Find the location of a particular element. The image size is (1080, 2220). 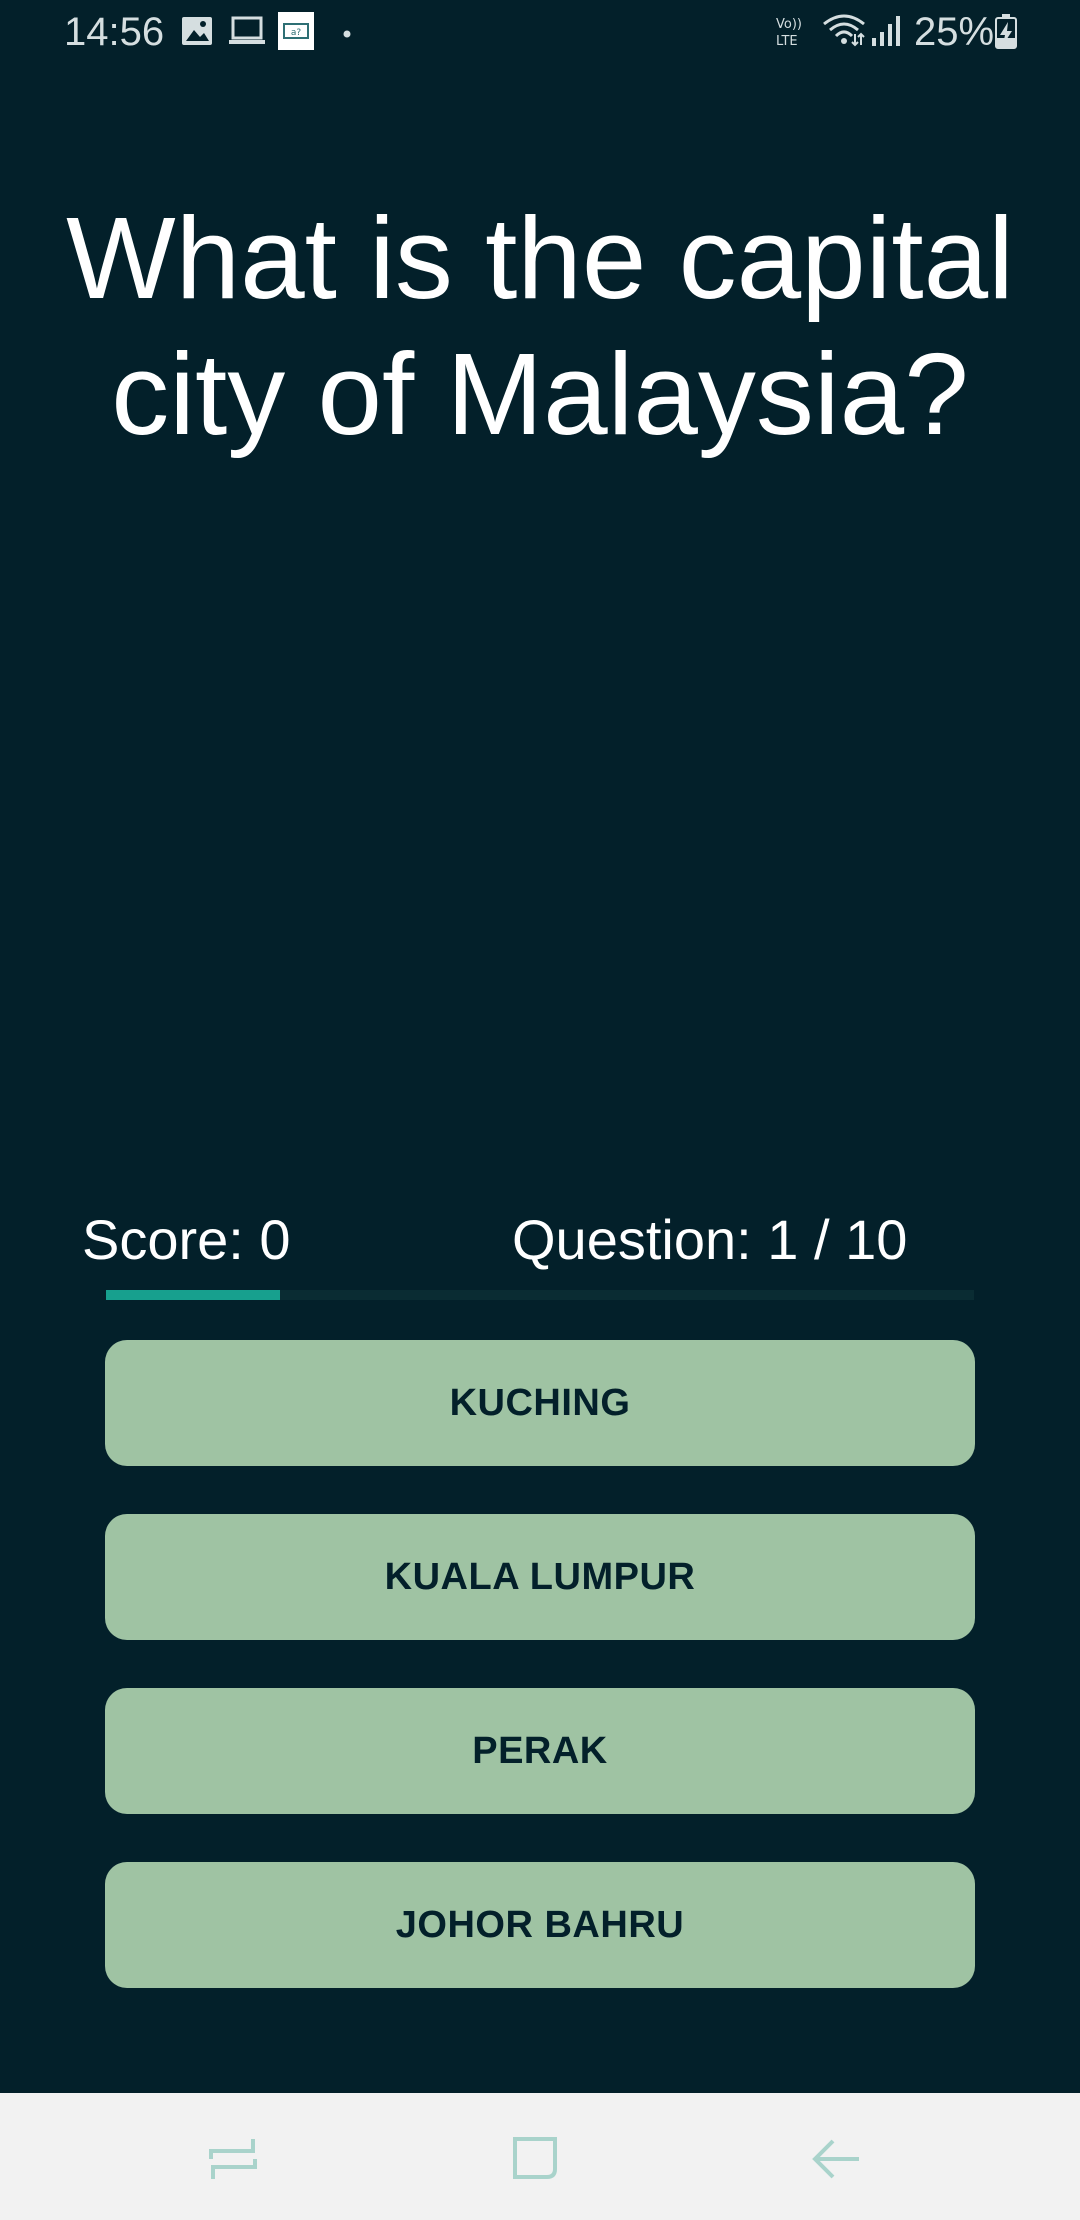

laptop-icon is located at coordinates (247, 33).